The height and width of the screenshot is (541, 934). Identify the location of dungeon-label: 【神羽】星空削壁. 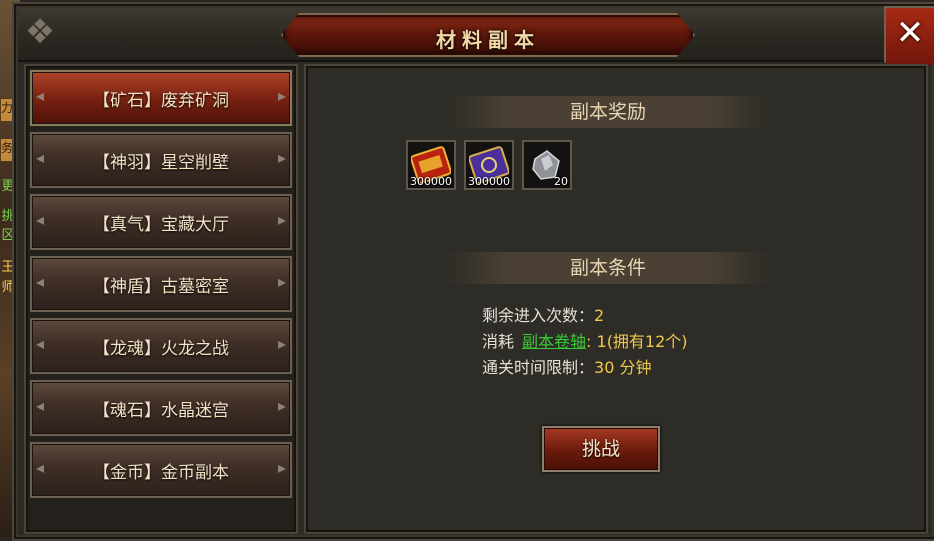
(161, 162).